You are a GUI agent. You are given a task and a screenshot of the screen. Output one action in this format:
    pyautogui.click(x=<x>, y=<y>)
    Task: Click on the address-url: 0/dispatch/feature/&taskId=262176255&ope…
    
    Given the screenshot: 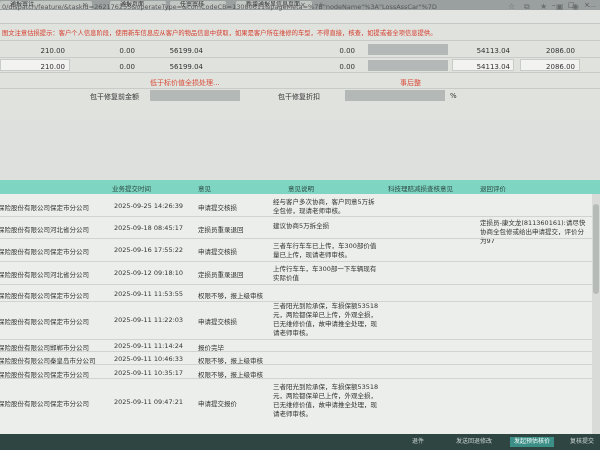 What is the action you would take?
    pyautogui.click(x=219, y=7)
    